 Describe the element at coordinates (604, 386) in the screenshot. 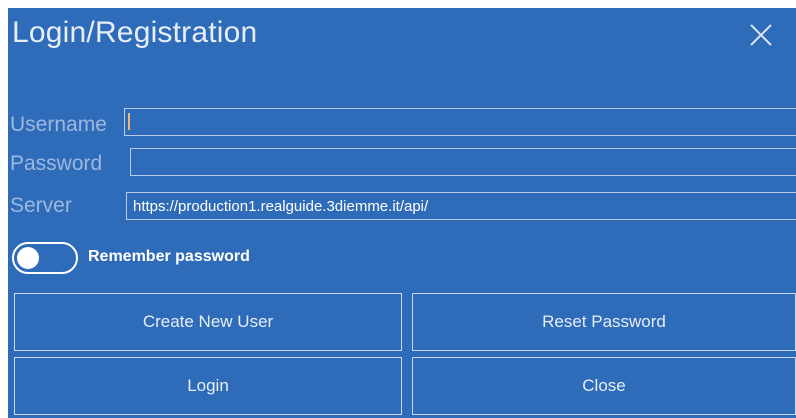

I see `close-button: Close` at that location.